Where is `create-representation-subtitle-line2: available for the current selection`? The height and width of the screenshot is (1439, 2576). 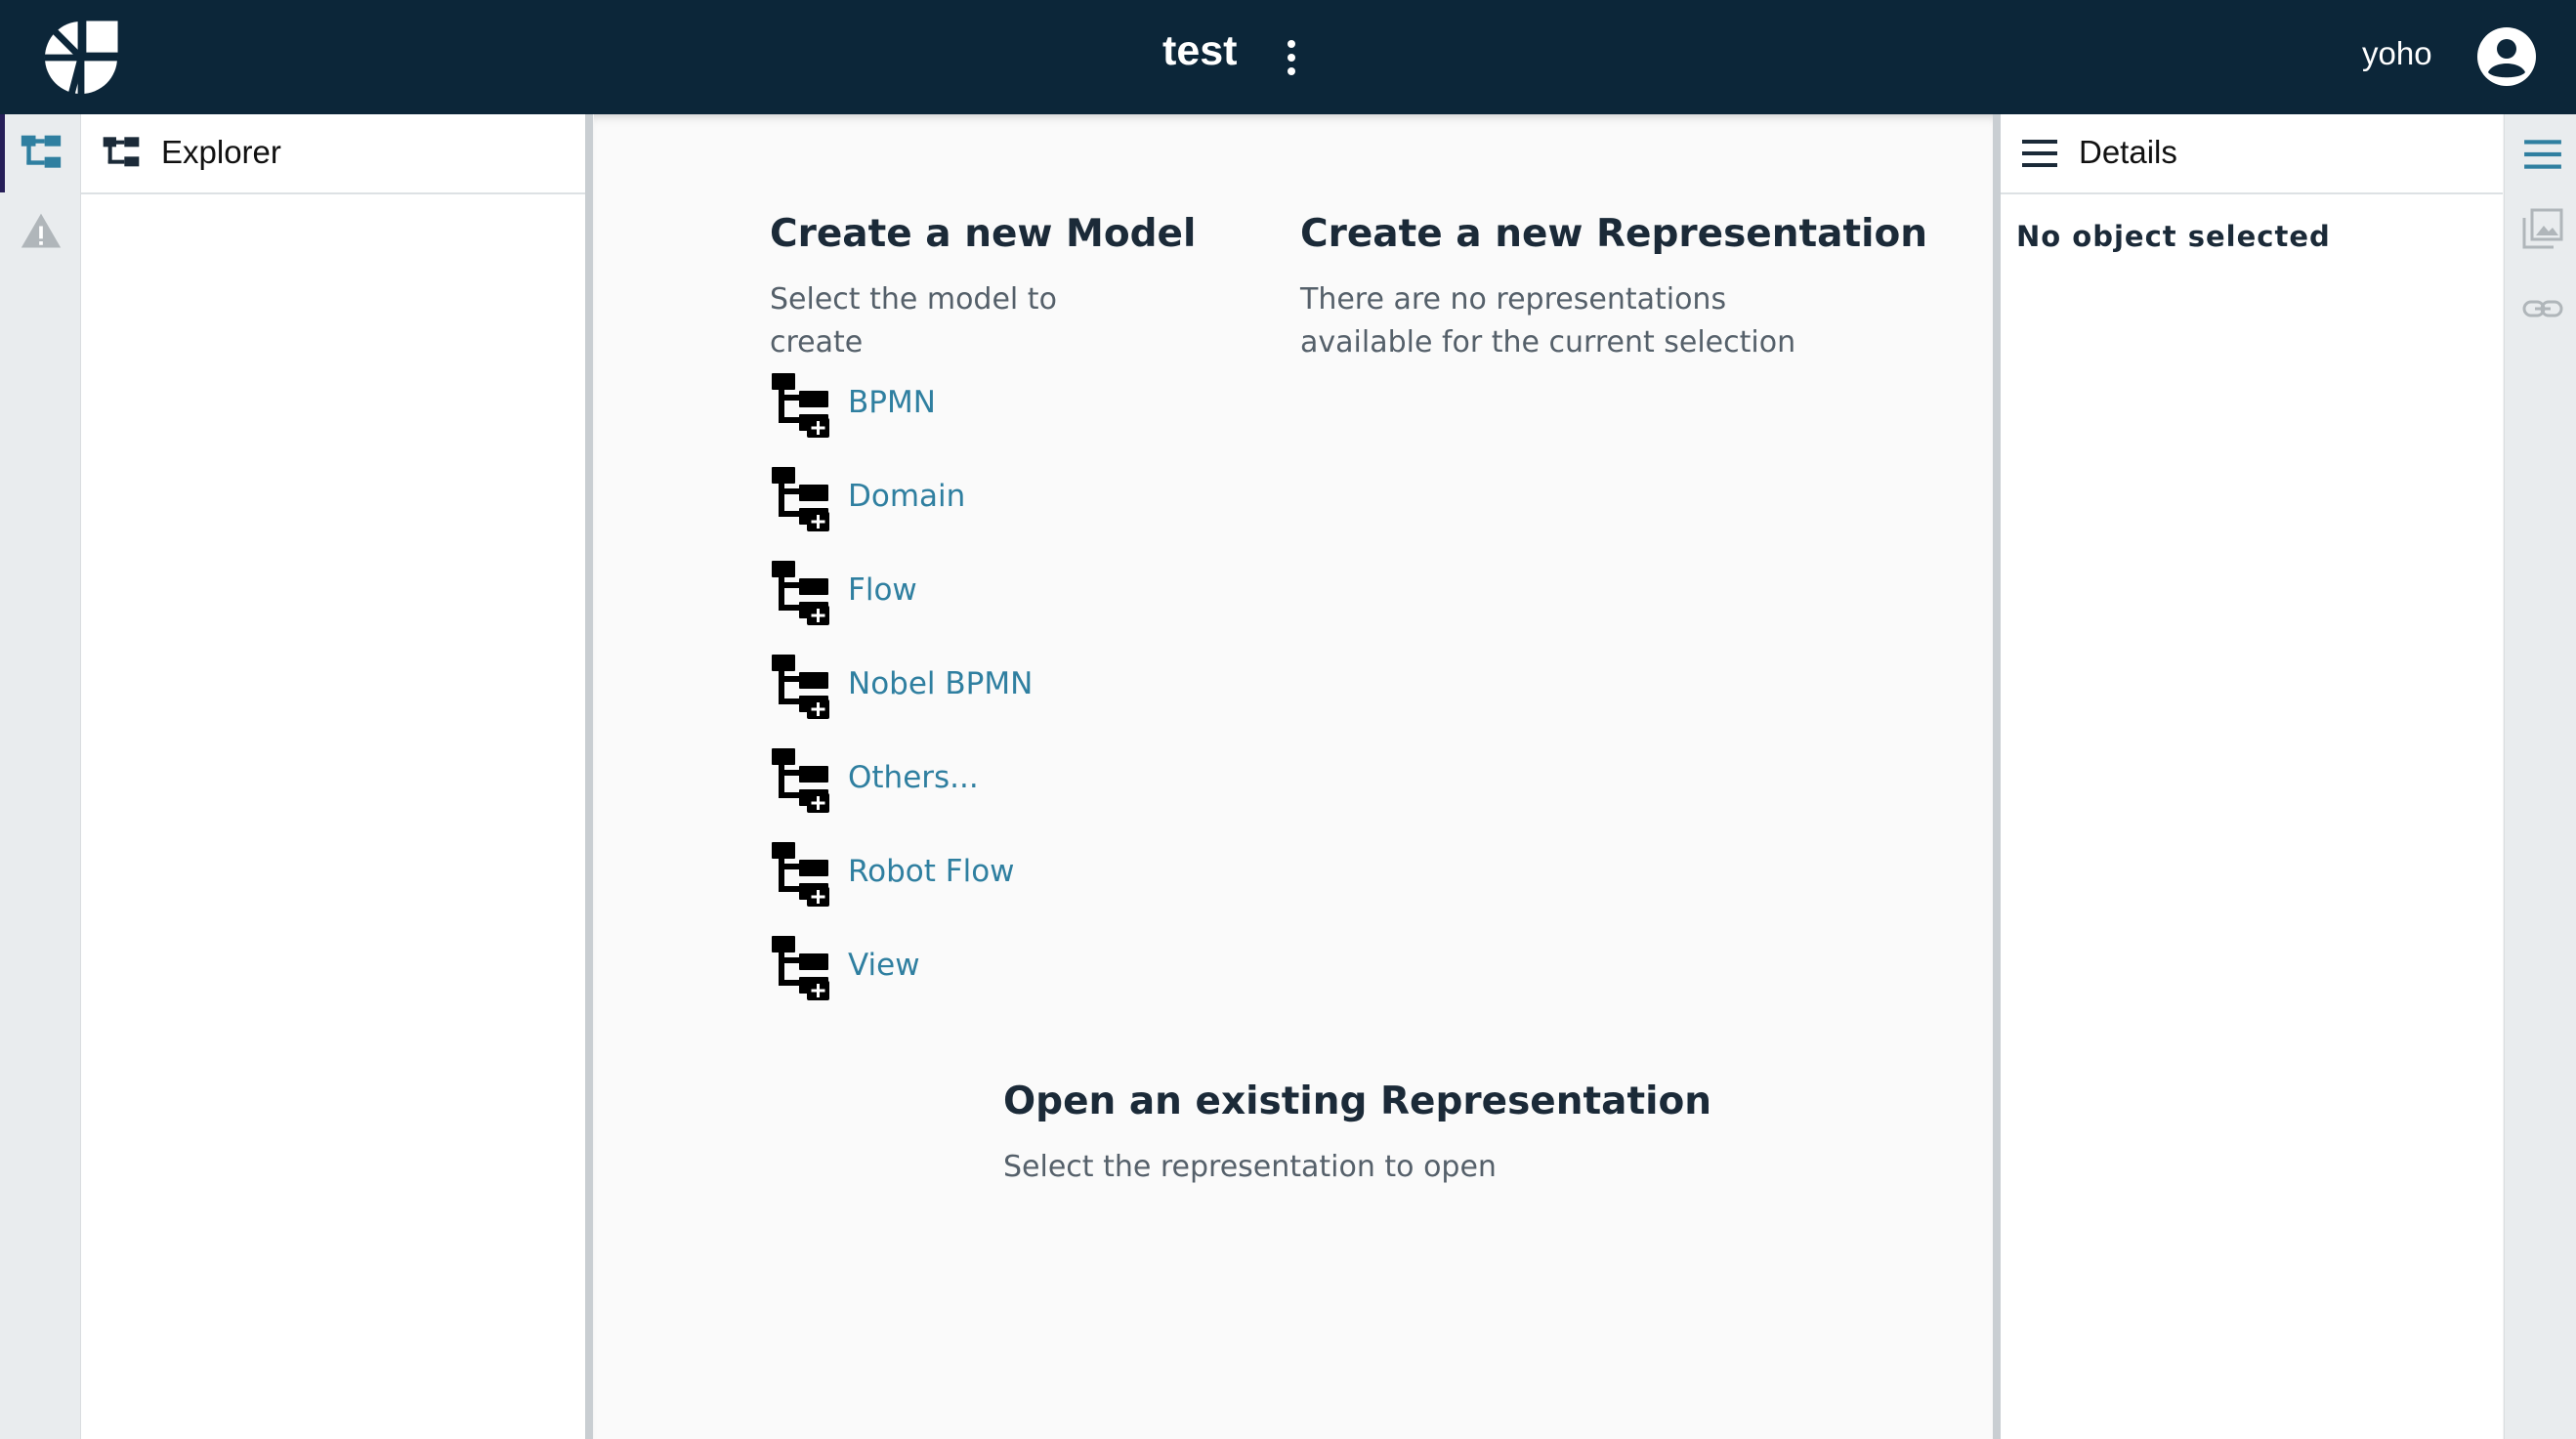
create-representation-subtitle-line2: available for the current selection is located at coordinates (1548, 342).